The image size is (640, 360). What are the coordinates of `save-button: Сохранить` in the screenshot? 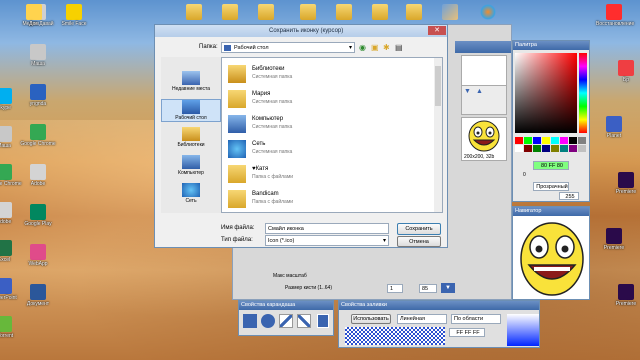 It's located at (419, 229).